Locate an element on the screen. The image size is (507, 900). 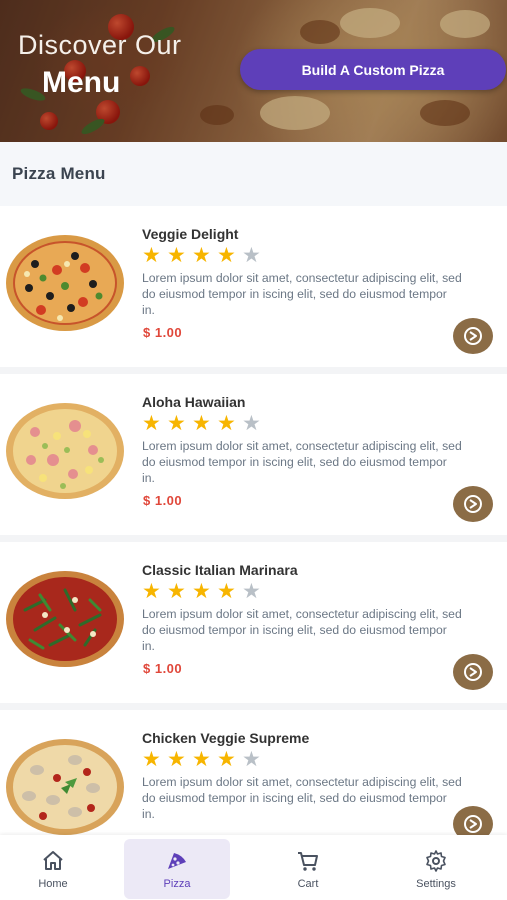
section-header: Pizza Menu is located at coordinates (253, 174).